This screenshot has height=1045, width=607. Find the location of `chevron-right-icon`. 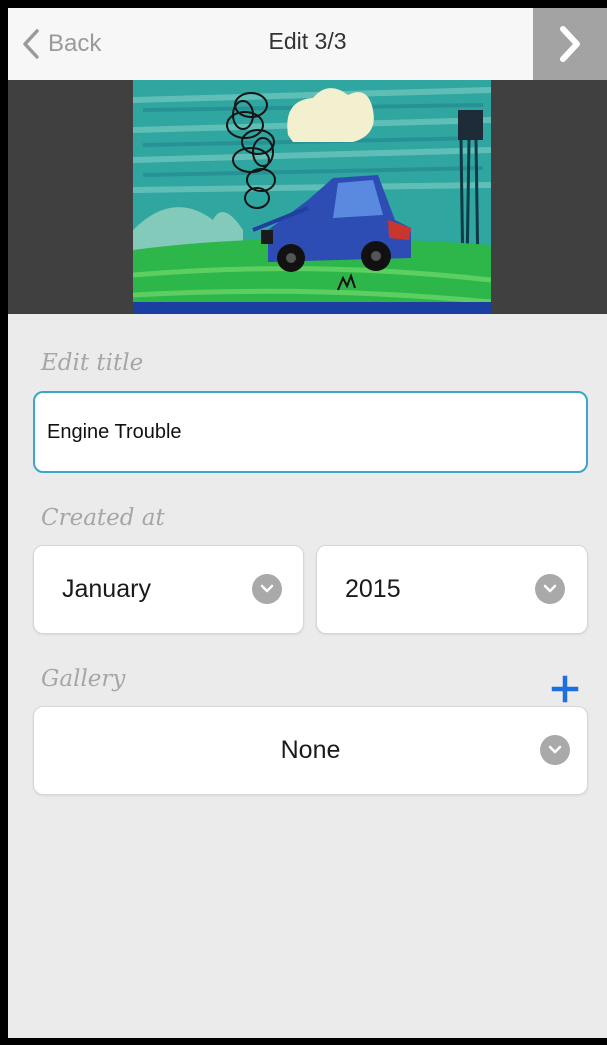

chevron-right-icon is located at coordinates (570, 44).